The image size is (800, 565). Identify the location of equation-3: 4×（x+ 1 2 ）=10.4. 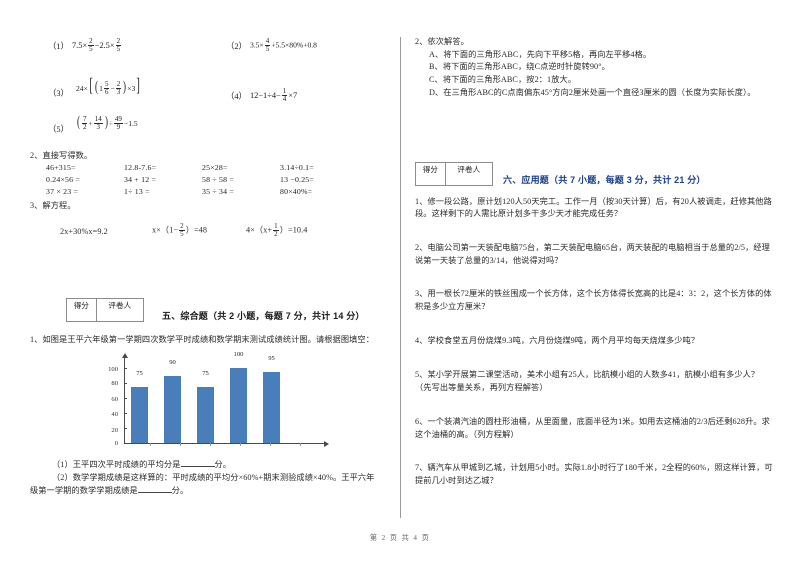
(277, 230).